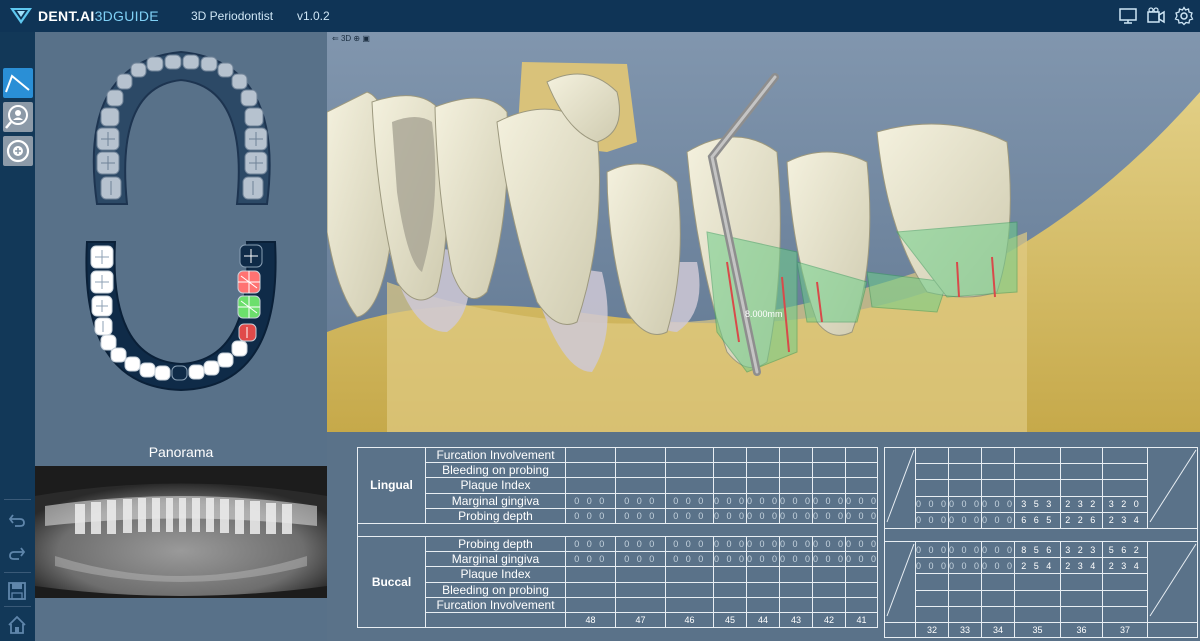 This screenshot has width=1200, height=641. What do you see at coordinates (998, 630) in the screenshot?
I see `tooth-number: 34` at bounding box center [998, 630].